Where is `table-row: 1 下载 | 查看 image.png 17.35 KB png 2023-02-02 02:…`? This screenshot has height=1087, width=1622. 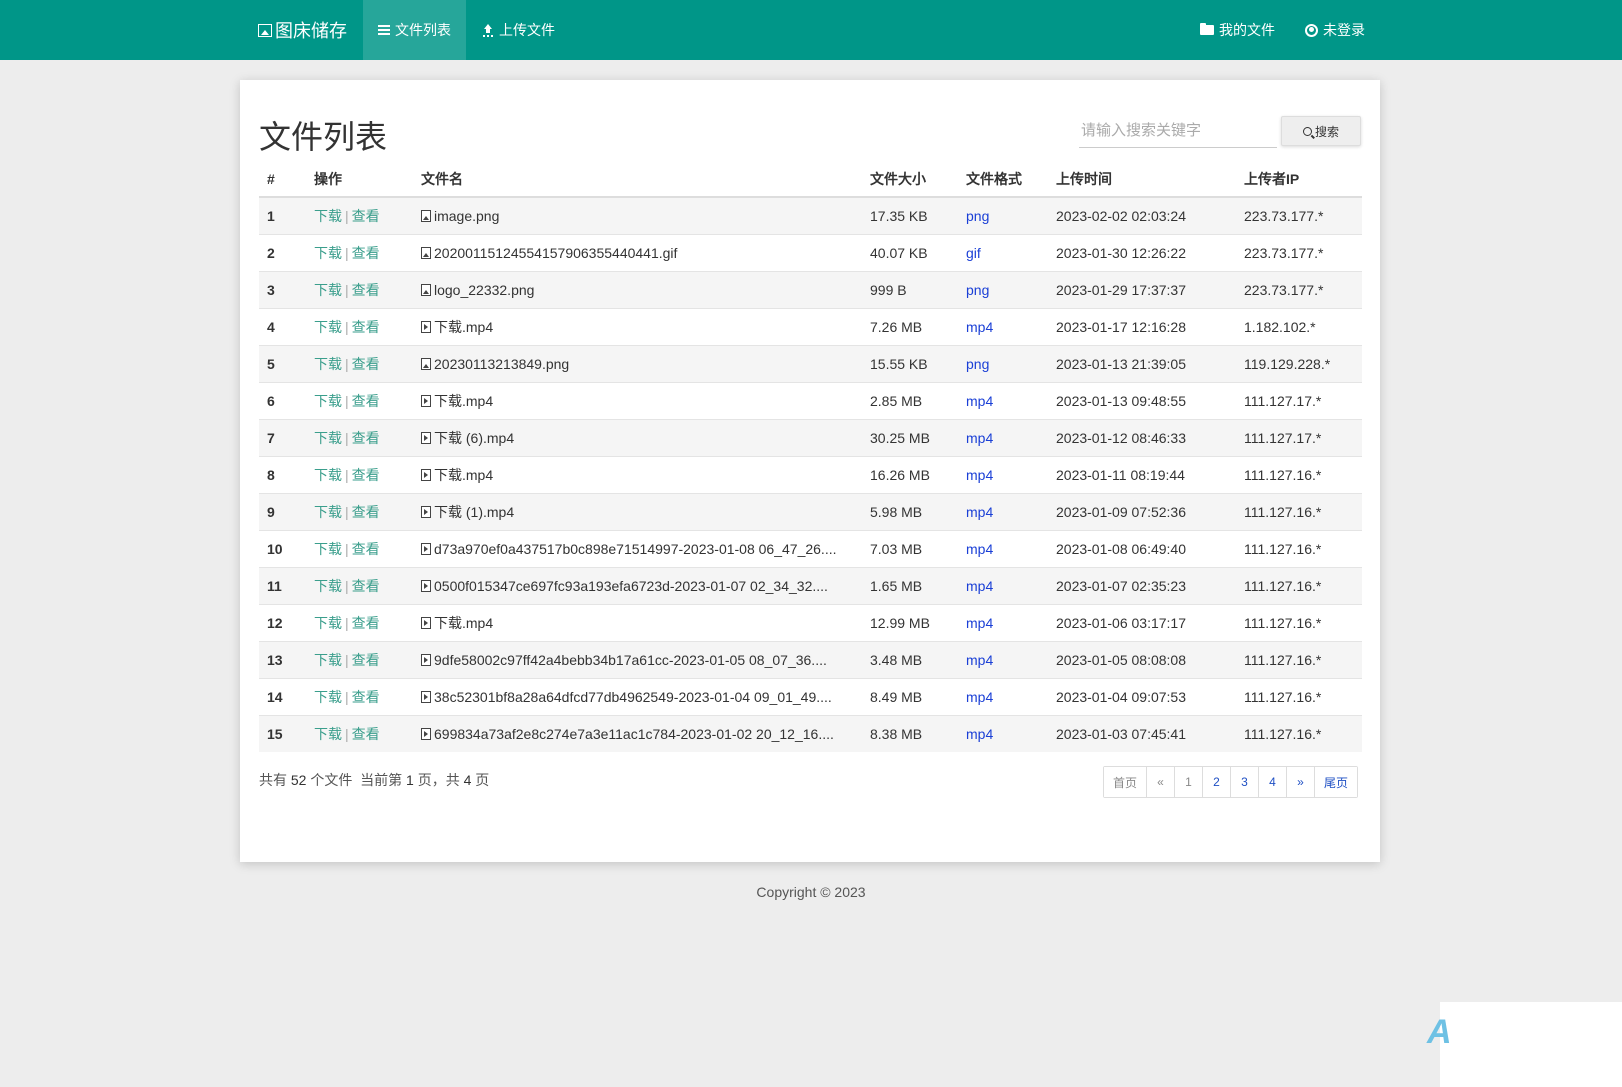
table-row: 1 下载 | 查看 image.png 17.35 KB png 2023-02-02 02:… is located at coordinates (810, 215).